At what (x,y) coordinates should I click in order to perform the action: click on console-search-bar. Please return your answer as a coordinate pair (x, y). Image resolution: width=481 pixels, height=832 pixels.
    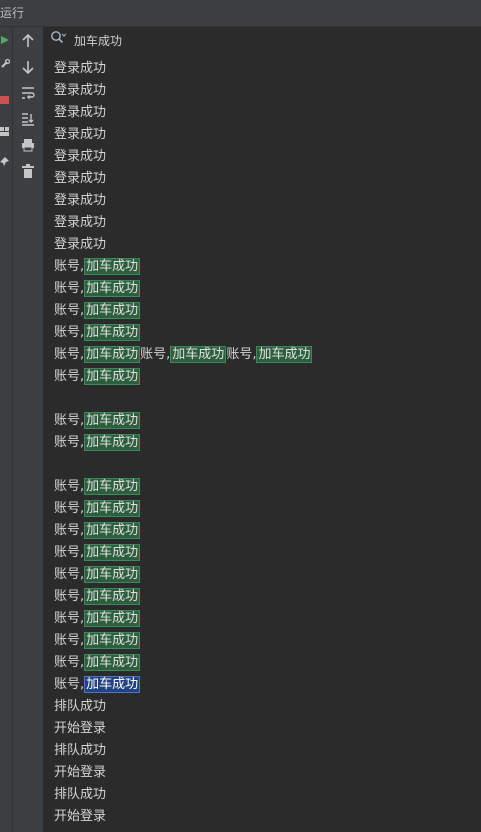
    Looking at the image, I should click on (262, 39).